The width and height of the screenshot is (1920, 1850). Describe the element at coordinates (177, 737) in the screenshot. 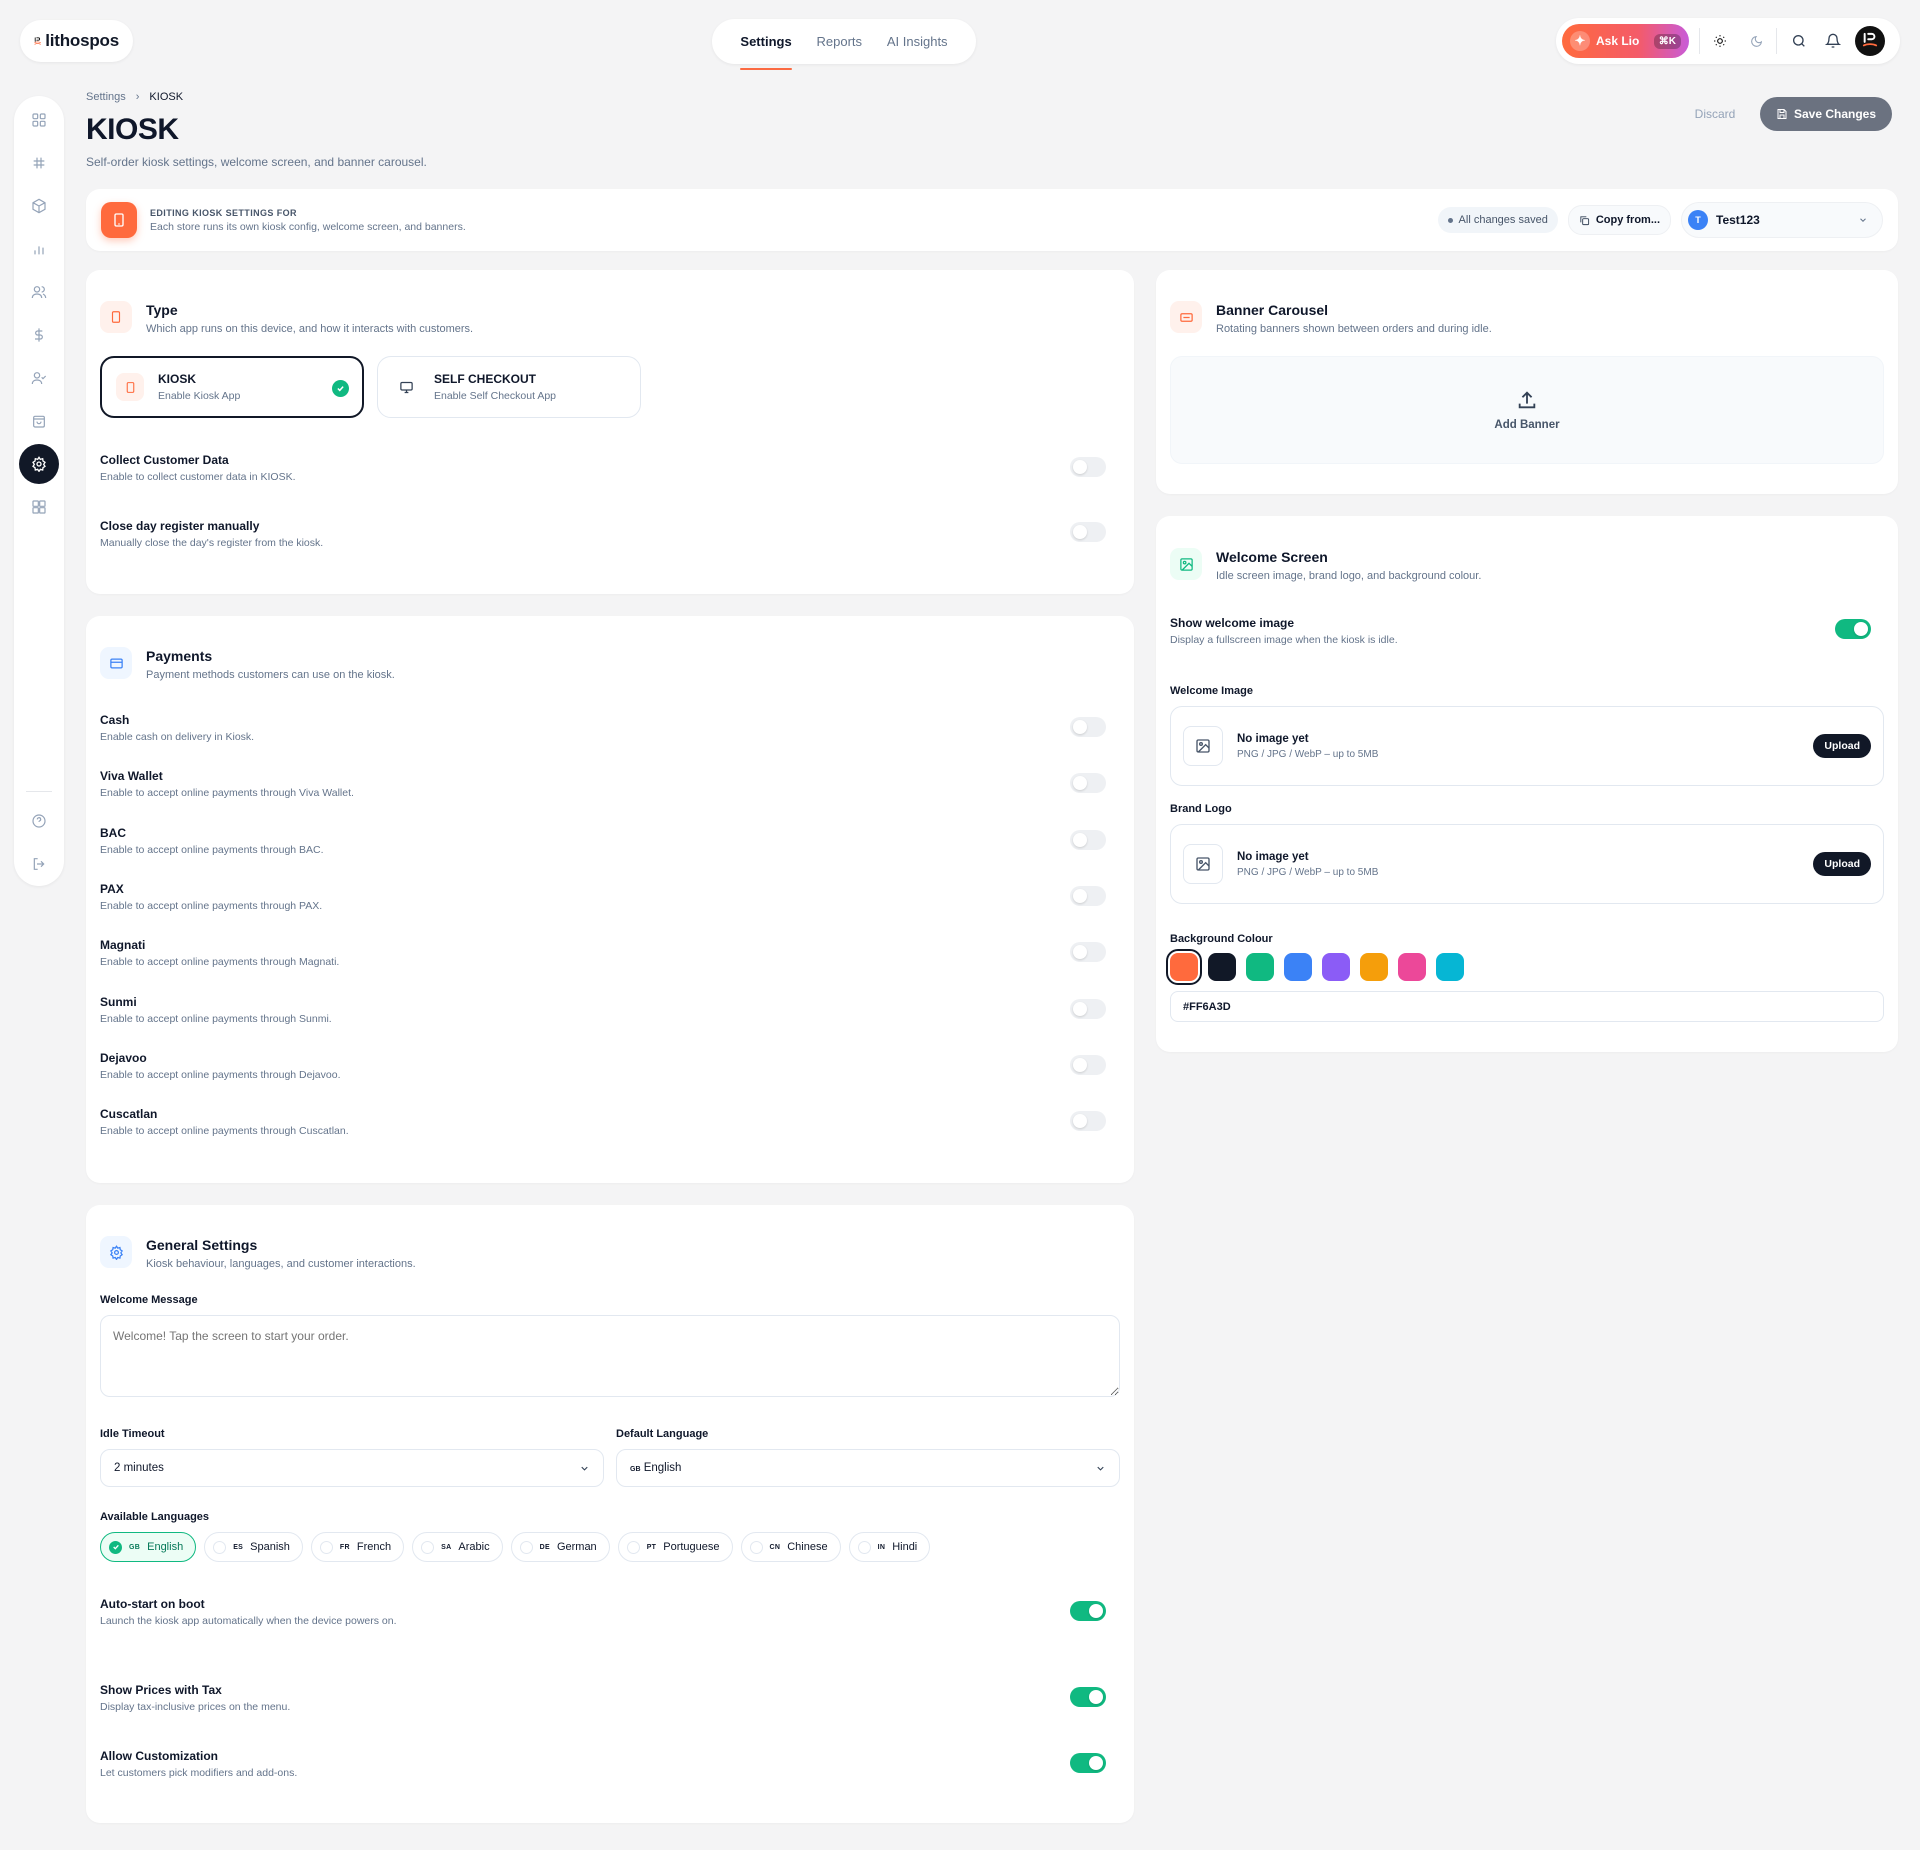

I see `setting-subtitle: Enable cash on delivery in Kiosk.` at that location.